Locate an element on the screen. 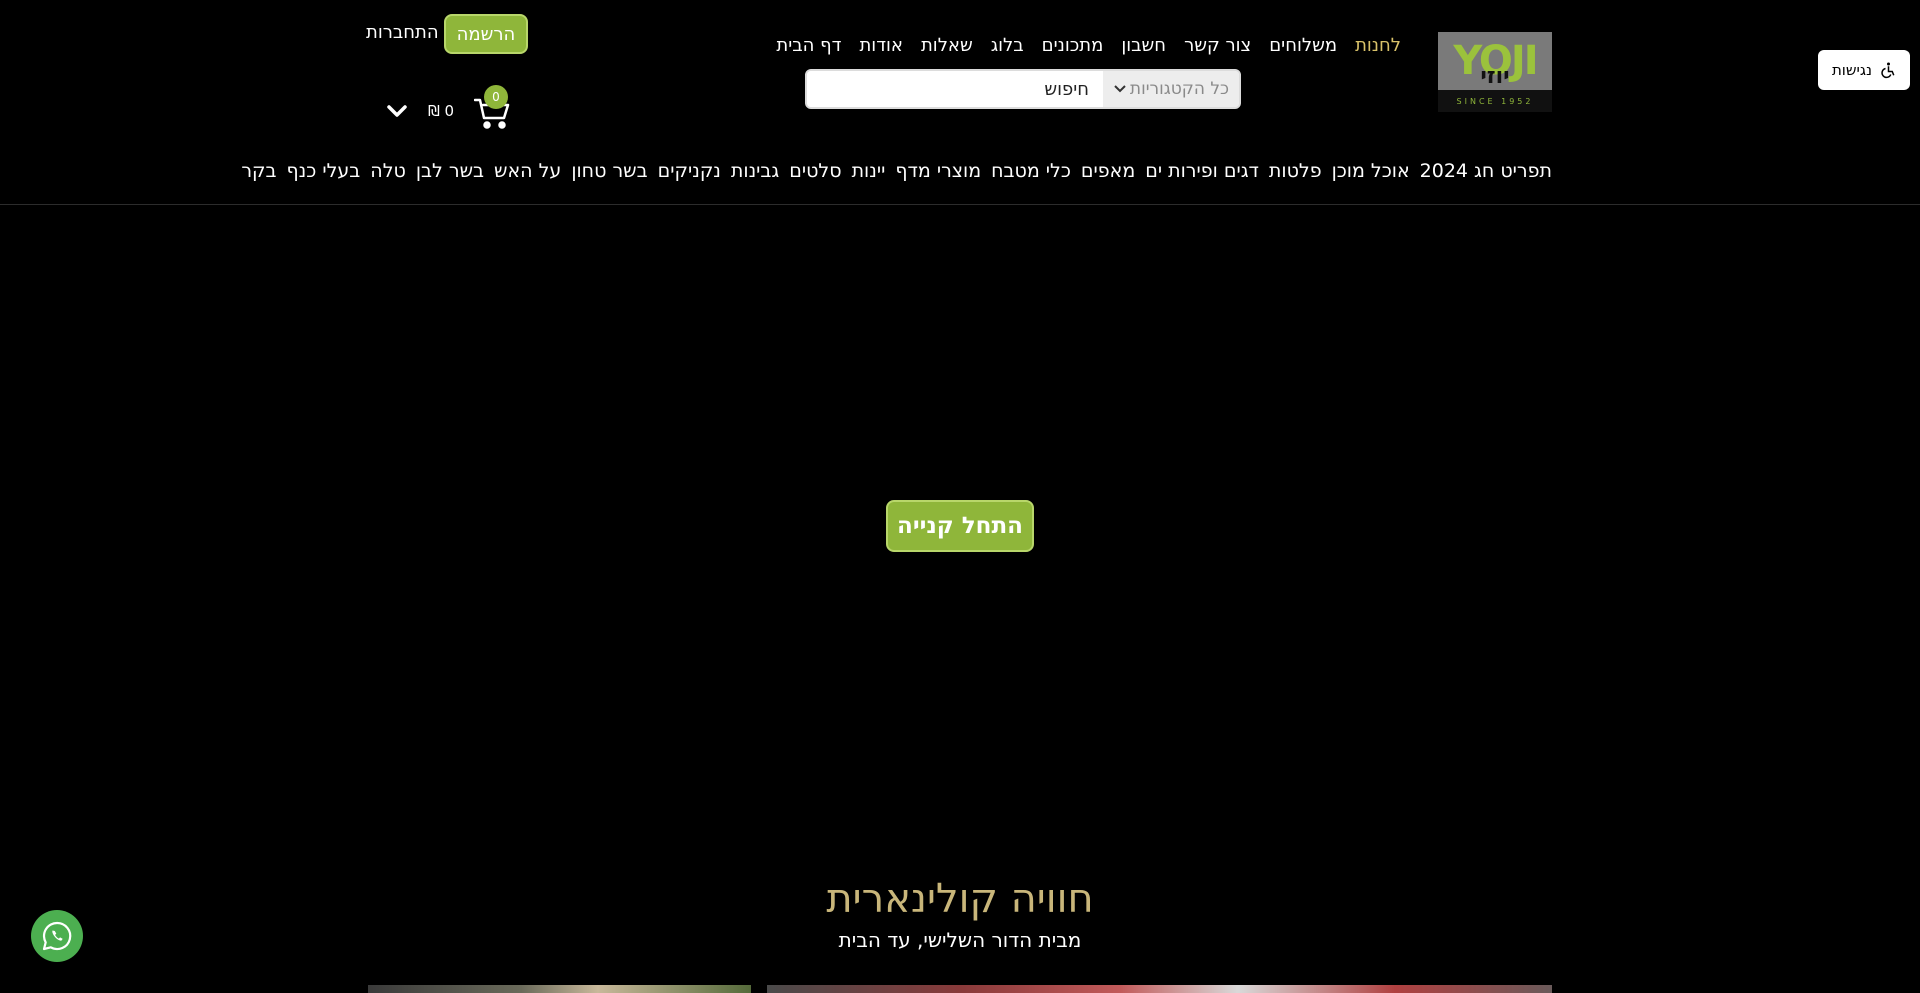  section-subtitle: מבית הדור השלישי, עד הבית is located at coordinates (960, 940).